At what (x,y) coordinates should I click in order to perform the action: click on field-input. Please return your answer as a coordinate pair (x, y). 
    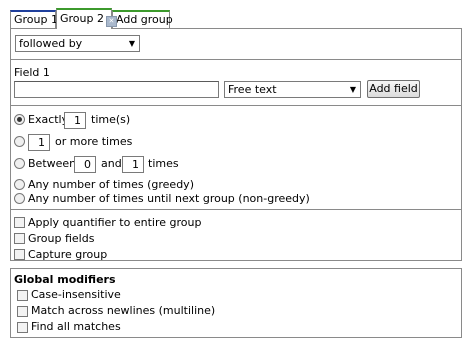
    Looking at the image, I should click on (116, 89).